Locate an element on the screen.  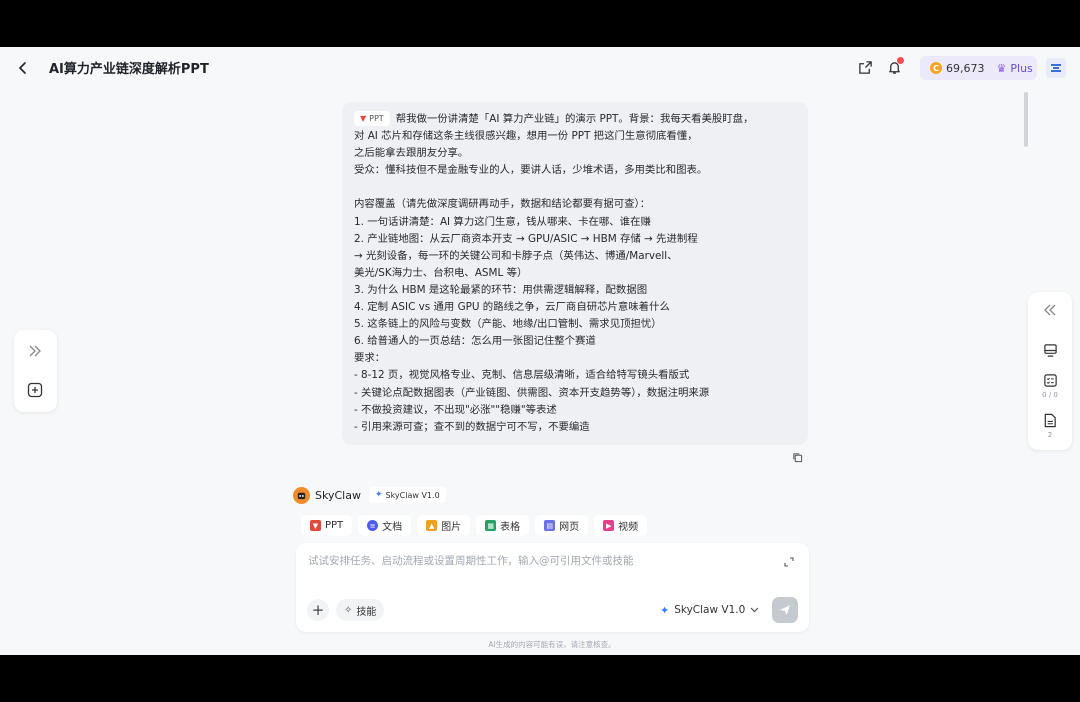
message-line: - 不做投资建议，不出现"必涨""稳赚"等表述 is located at coordinates (455, 409).